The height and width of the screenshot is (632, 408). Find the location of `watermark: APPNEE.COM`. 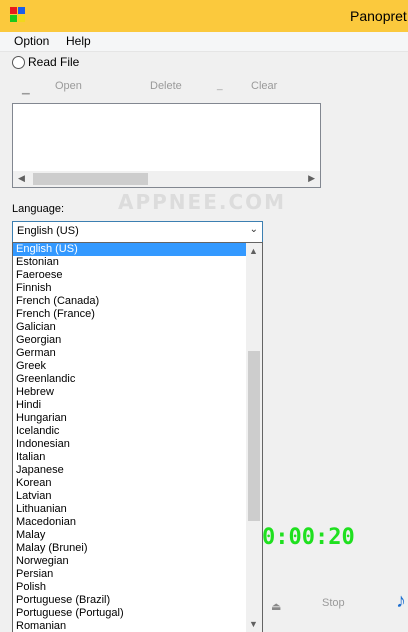

watermark: APPNEE.COM is located at coordinates (202, 202).